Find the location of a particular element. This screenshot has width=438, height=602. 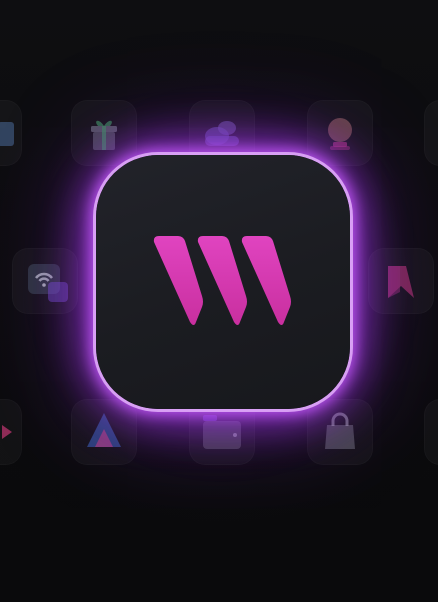

book-icon-tile is located at coordinates (11, 133).